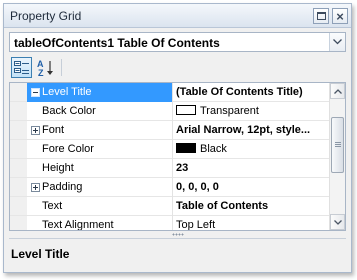 This screenshot has height=280, width=357. I want to click on categorized-view-button, so click(21, 67).